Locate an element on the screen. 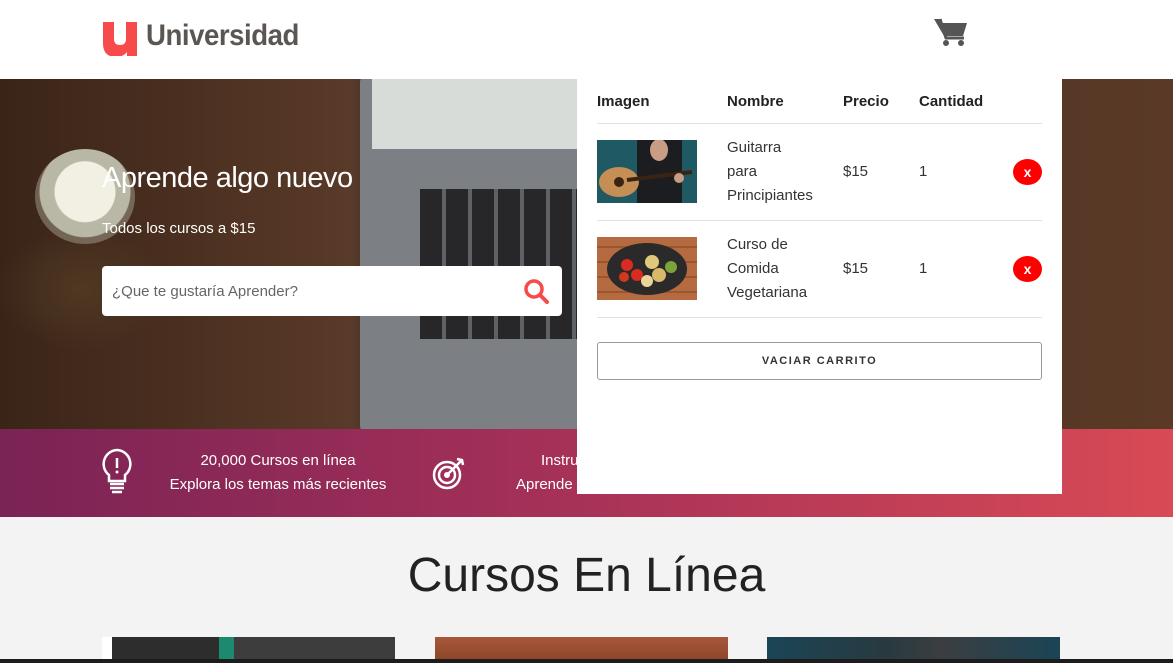 This screenshot has height=663, width=1173. column-header-name: Nombre is located at coordinates (785, 101).